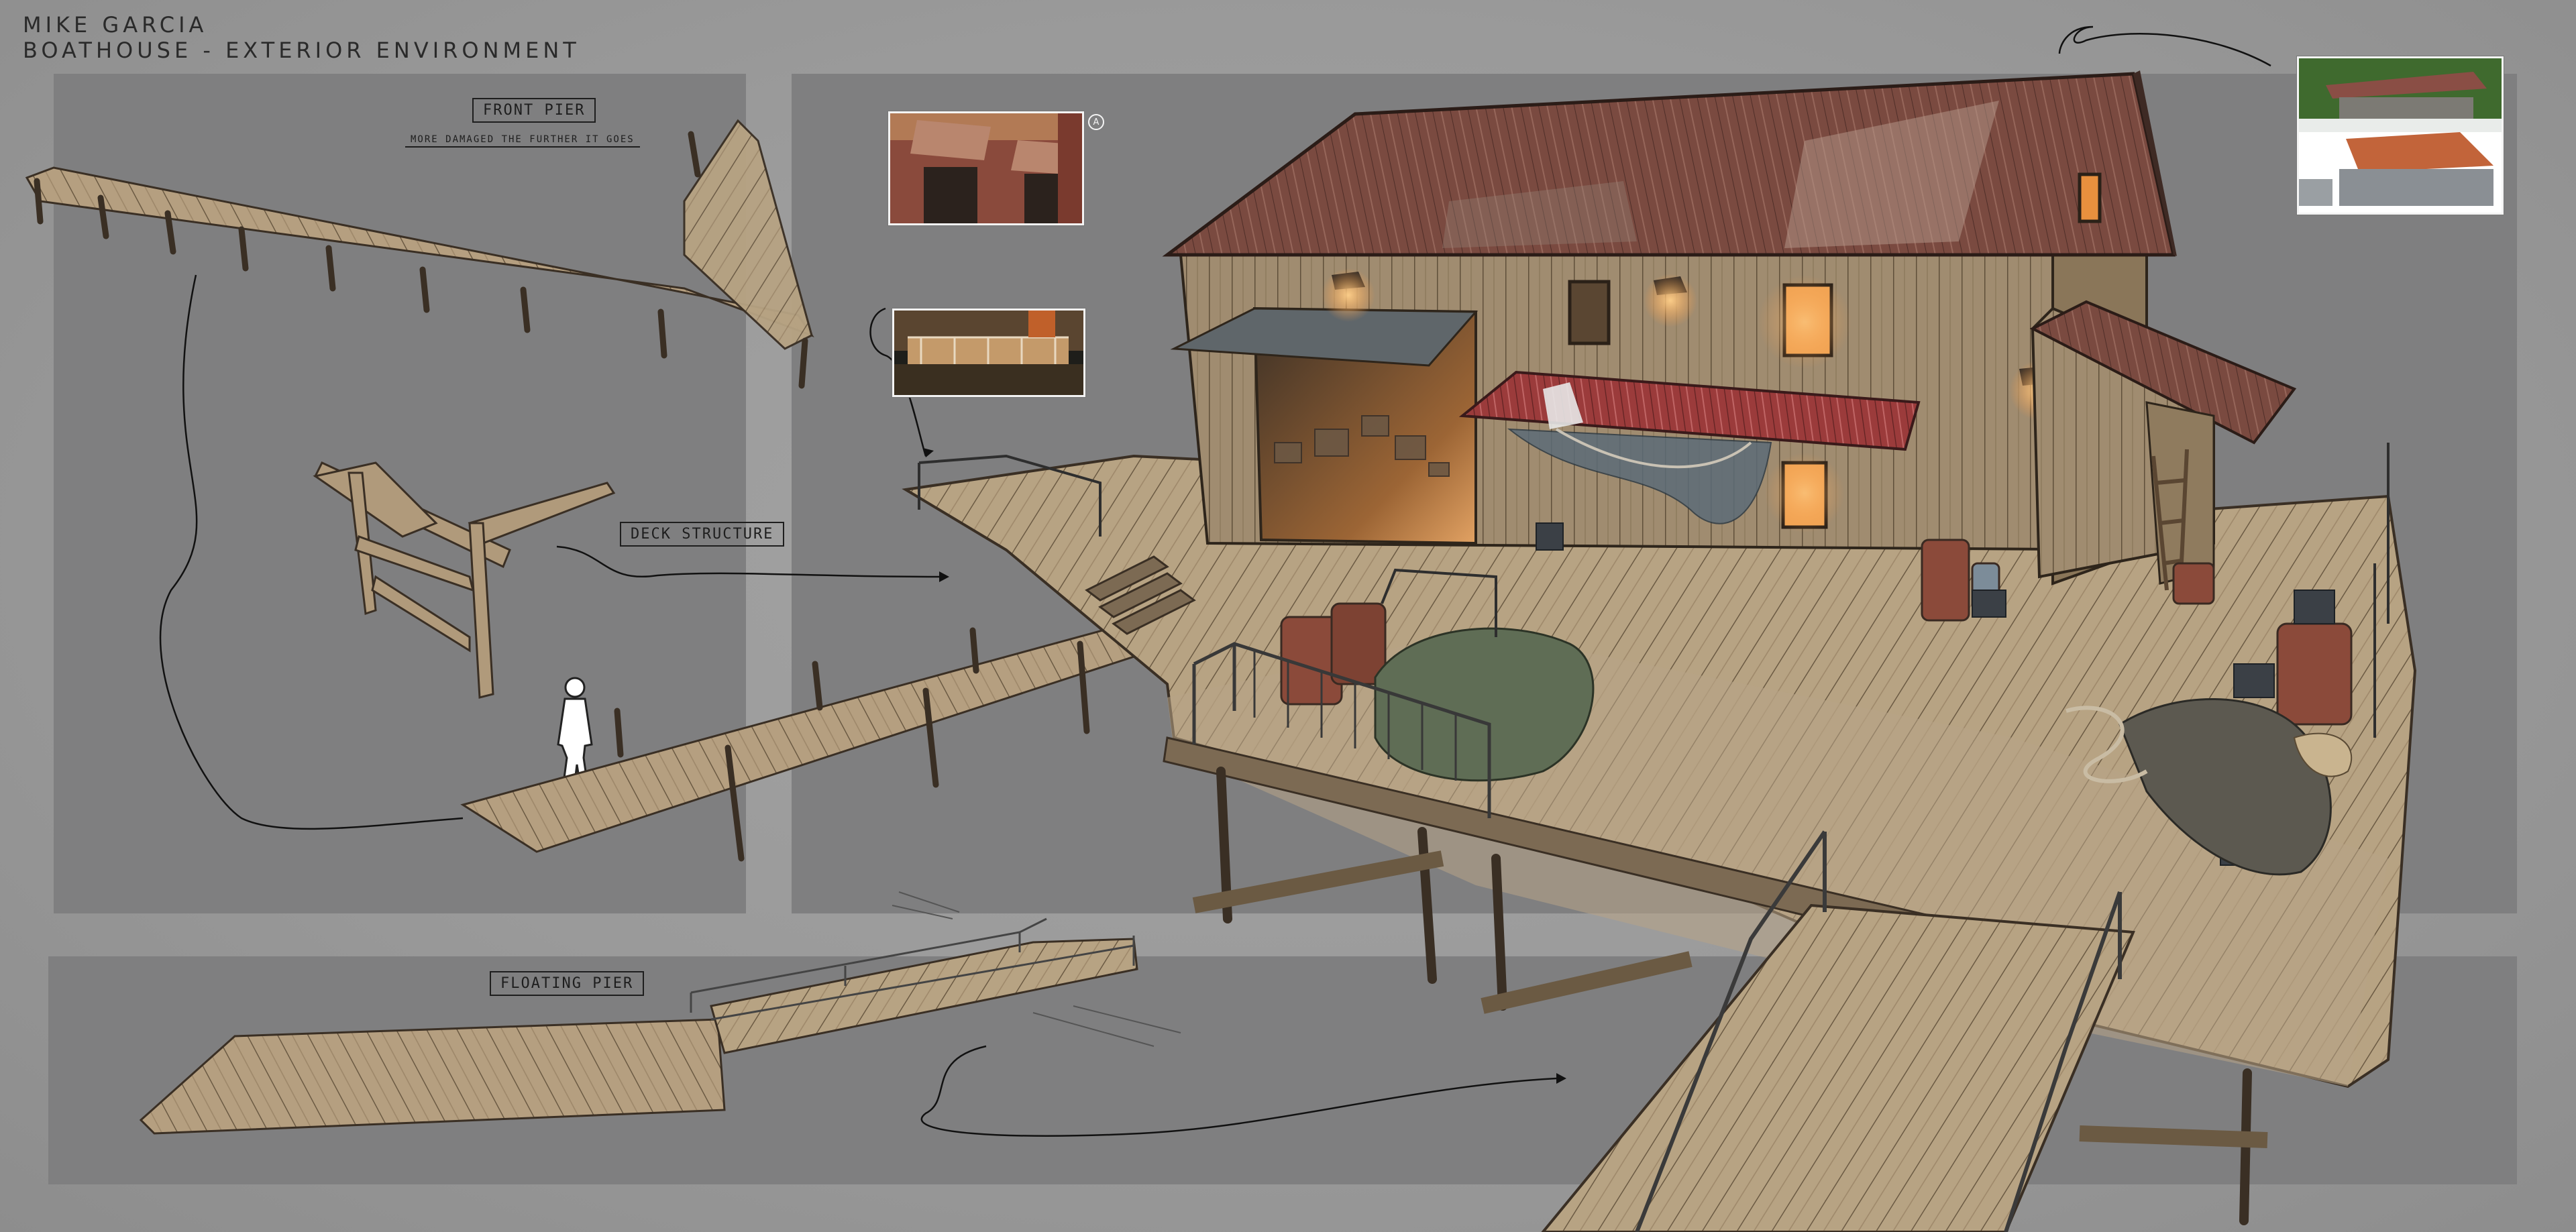  Describe the element at coordinates (522, 141) in the screenshot. I see `front-pier-note: MORE DAMAGED THE FURTHER IT GOES` at that location.